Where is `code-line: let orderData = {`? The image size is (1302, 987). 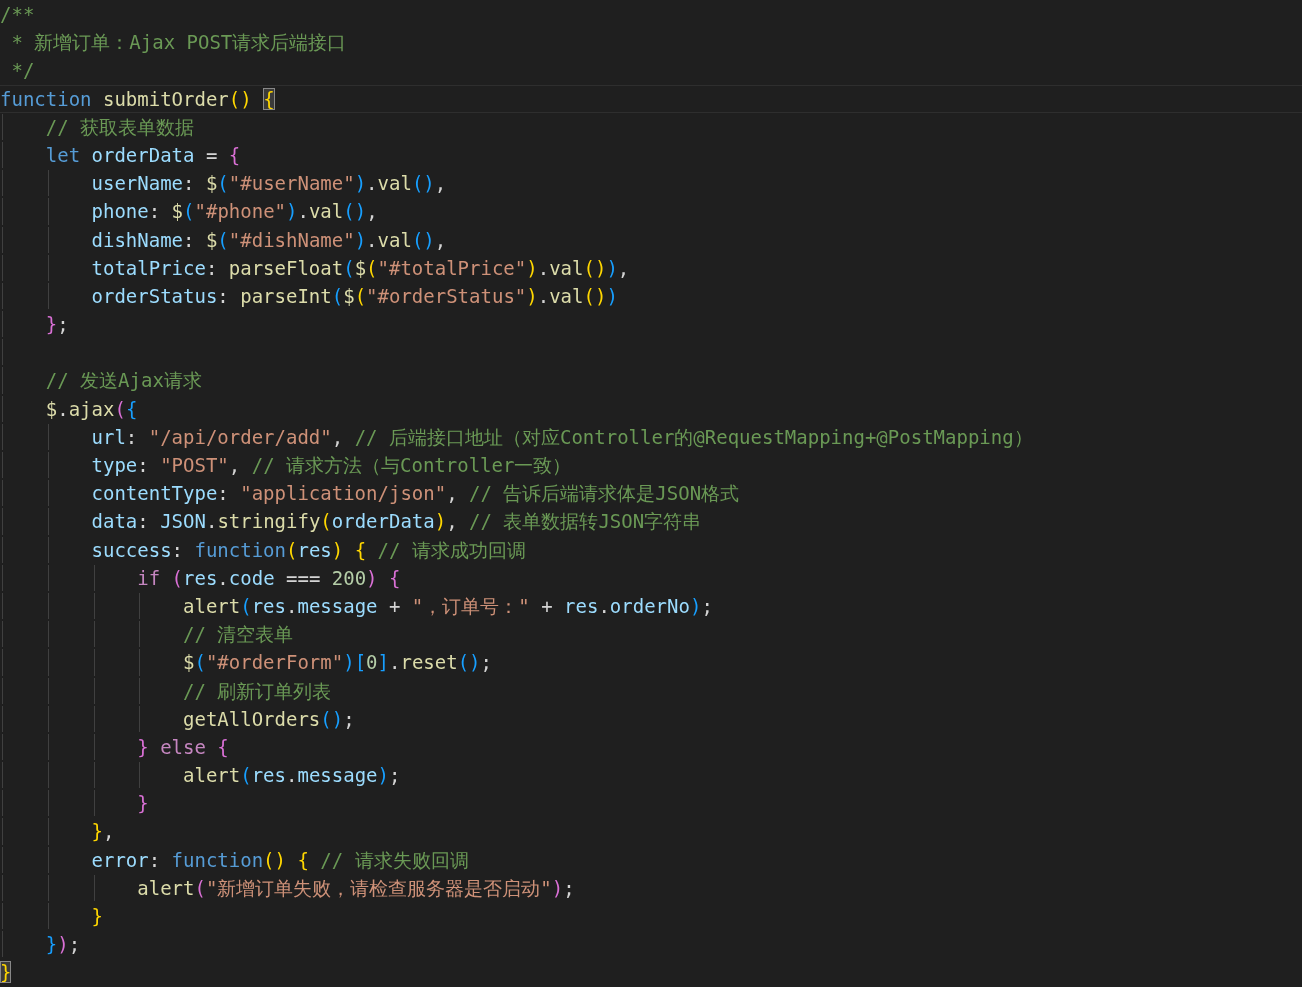
code-line: let orderData = { is located at coordinates (143, 155).